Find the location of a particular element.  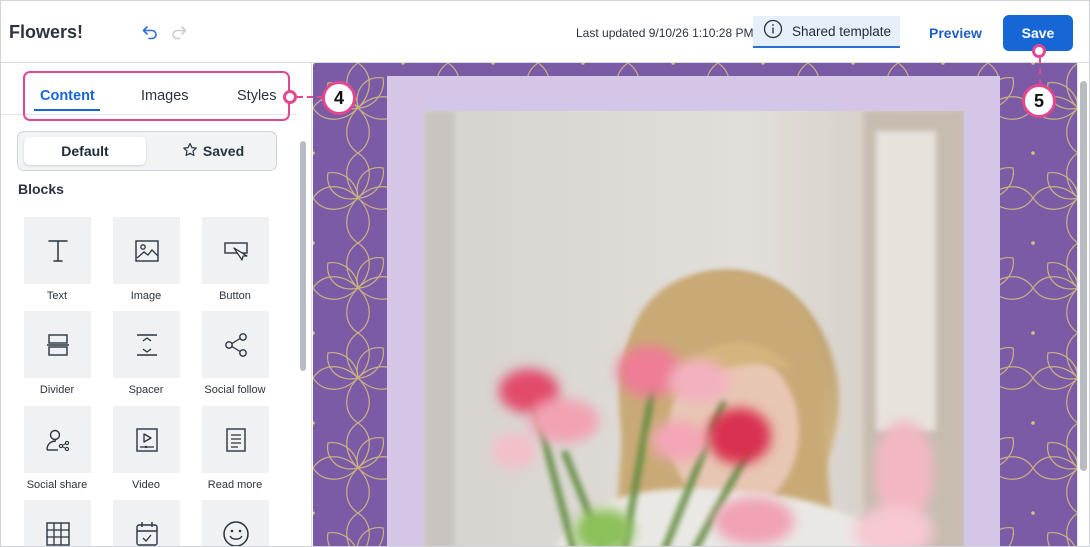

callout-5-anchor is located at coordinates (1039, 51).